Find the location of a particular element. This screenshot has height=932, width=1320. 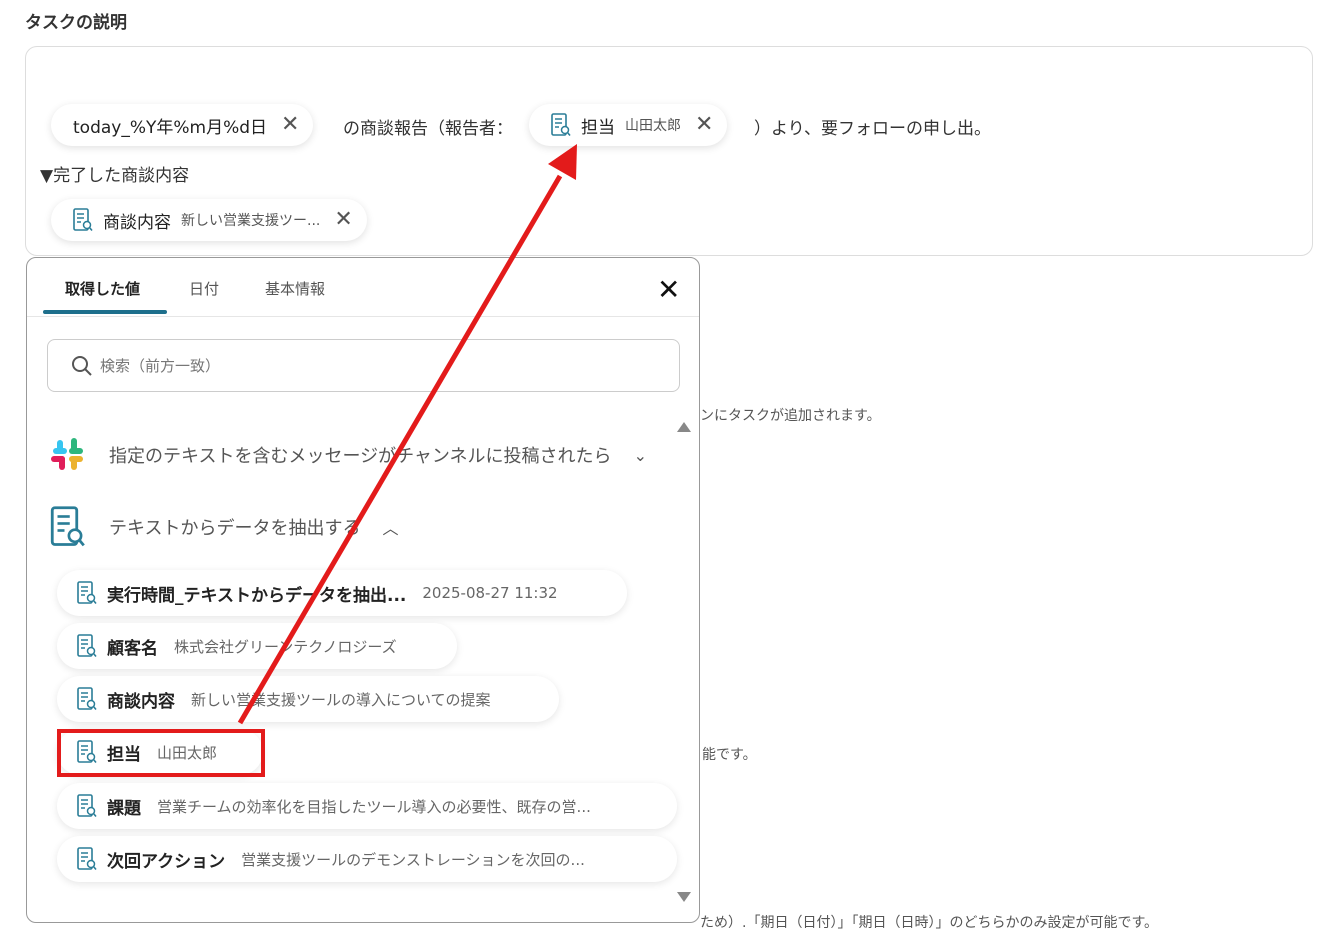

background-text: 能です。 is located at coordinates (729, 755).